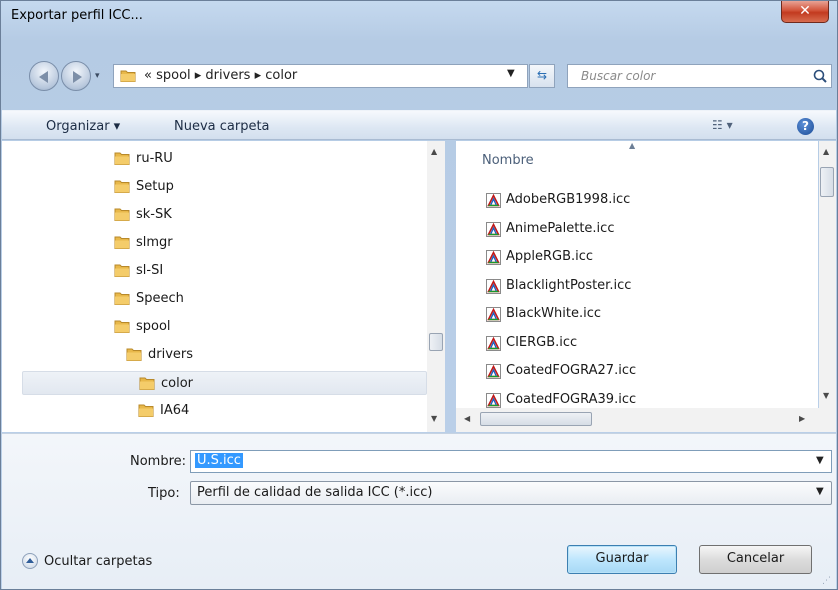 Image resolution: width=838 pixels, height=590 pixels. What do you see at coordinates (204, 215) in the screenshot?
I see `tree-item: sk-SK` at bounding box center [204, 215].